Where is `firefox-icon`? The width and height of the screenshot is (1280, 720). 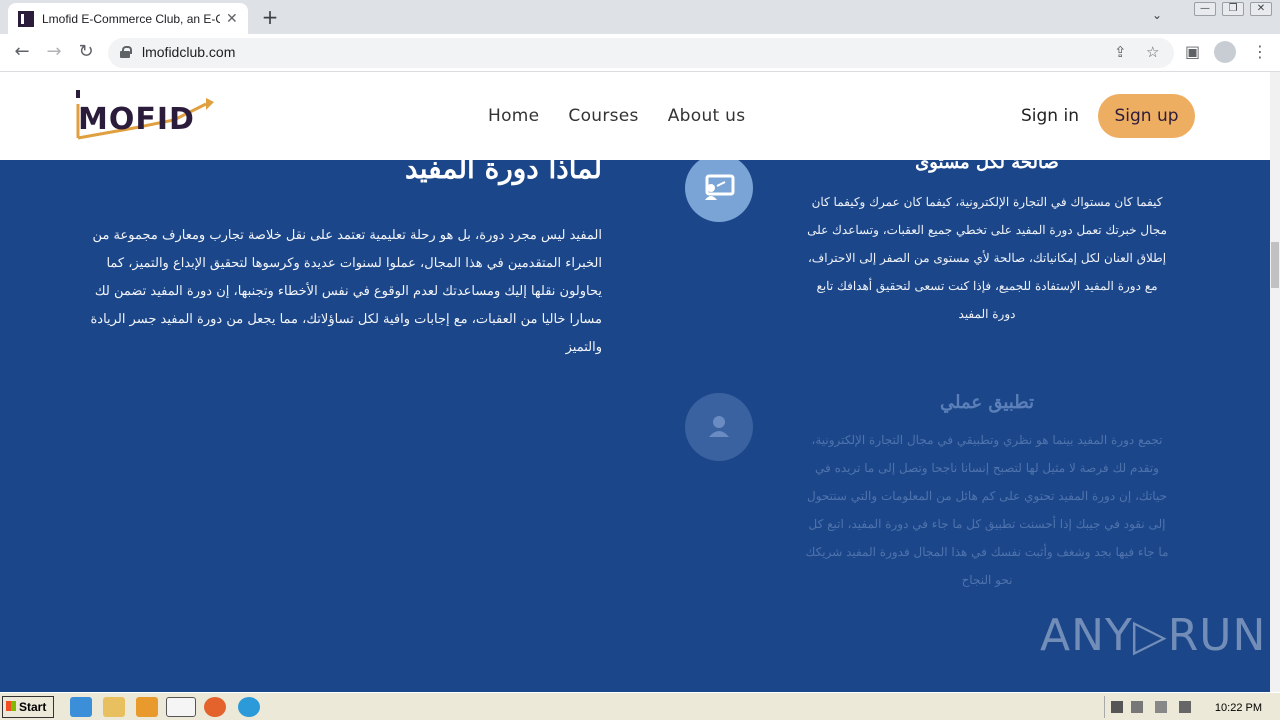
firefox-icon is located at coordinates (215, 707).